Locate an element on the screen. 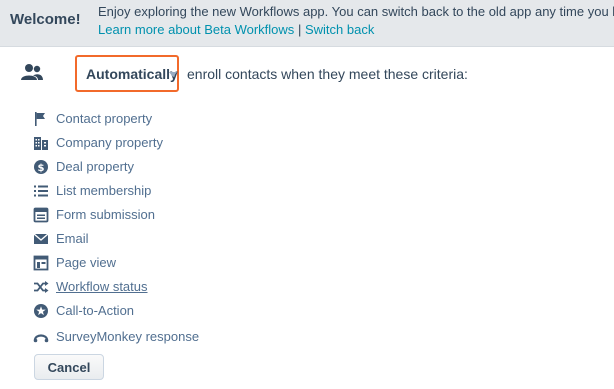  contacts-icon is located at coordinates (32, 72).